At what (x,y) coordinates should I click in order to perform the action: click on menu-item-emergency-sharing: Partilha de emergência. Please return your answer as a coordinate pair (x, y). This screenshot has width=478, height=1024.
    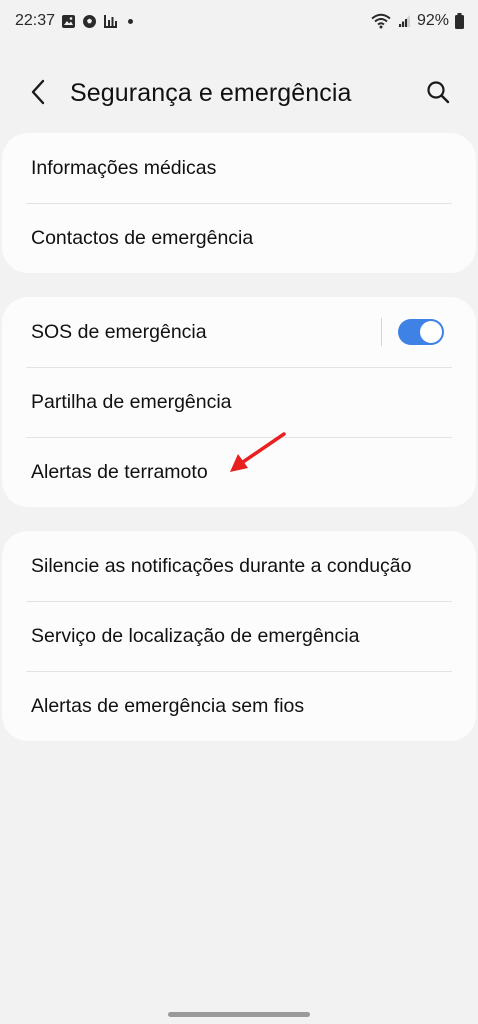
    Looking at the image, I should click on (239, 402).